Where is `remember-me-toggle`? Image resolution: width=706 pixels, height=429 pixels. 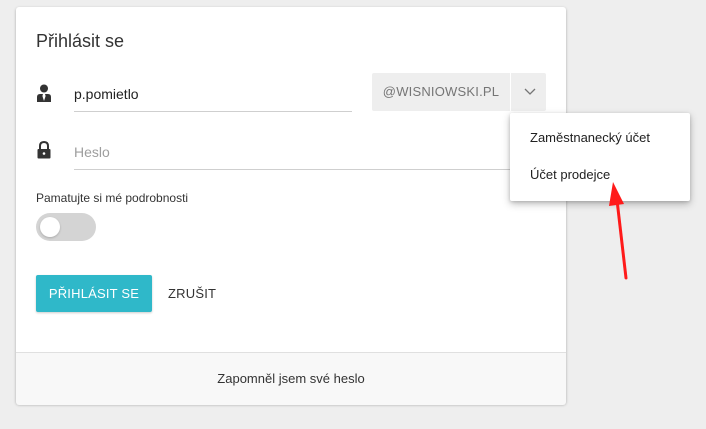 remember-me-toggle is located at coordinates (66, 227).